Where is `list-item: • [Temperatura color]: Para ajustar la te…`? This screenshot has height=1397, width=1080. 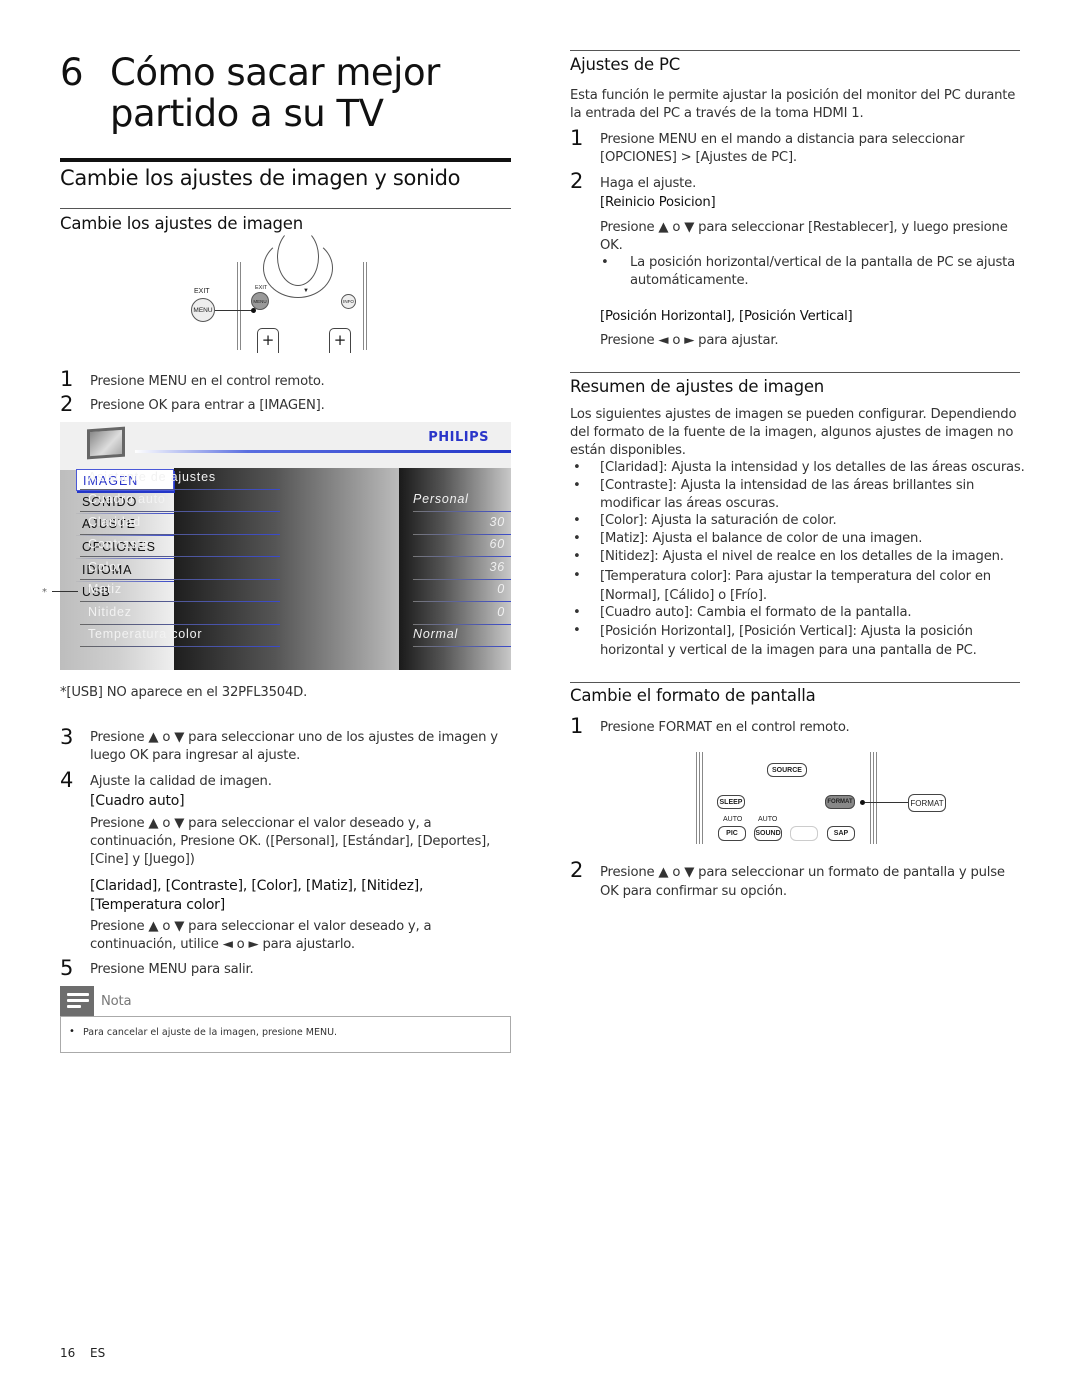 list-item: • [Temperatura color]: Para ajustar la te… is located at coordinates (782, 585).